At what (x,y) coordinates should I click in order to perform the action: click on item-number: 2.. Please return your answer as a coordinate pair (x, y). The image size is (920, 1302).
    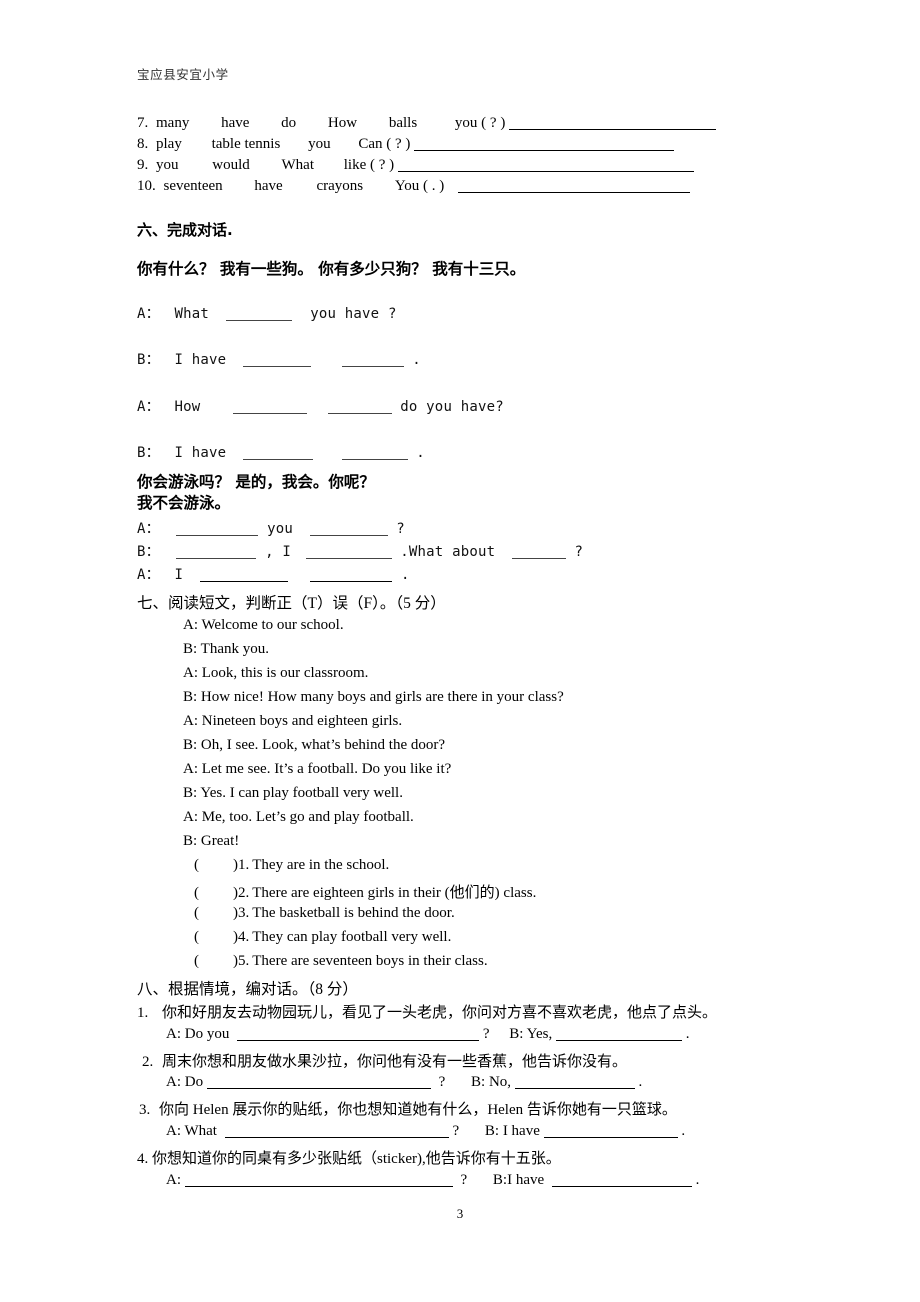
    Looking at the image, I should click on (148, 1062).